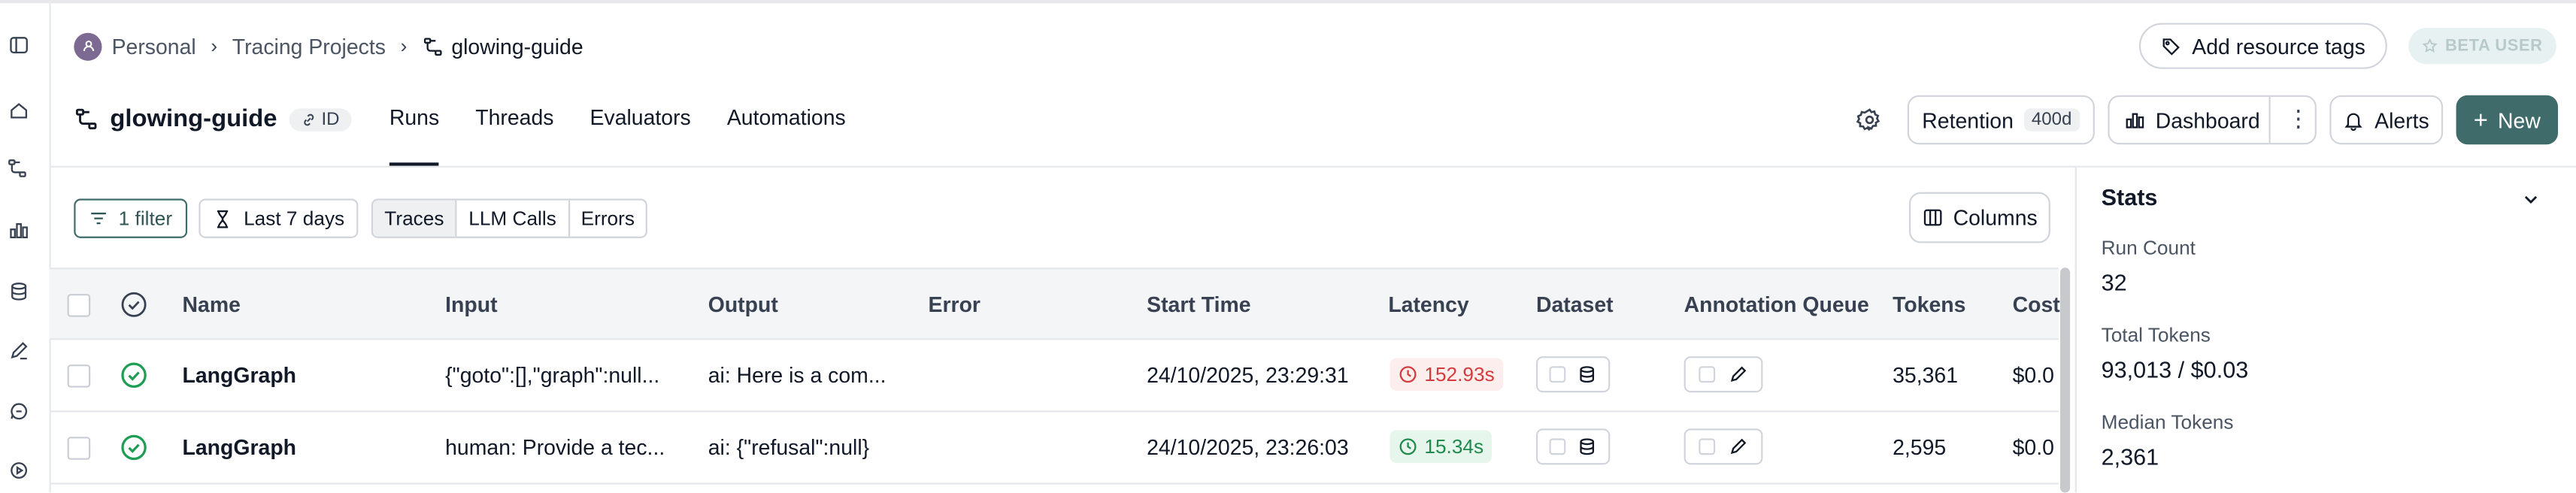 Image resolution: width=2576 pixels, height=493 pixels. I want to click on breadcrumb-project-label: glowing-guide, so click(517, 46).